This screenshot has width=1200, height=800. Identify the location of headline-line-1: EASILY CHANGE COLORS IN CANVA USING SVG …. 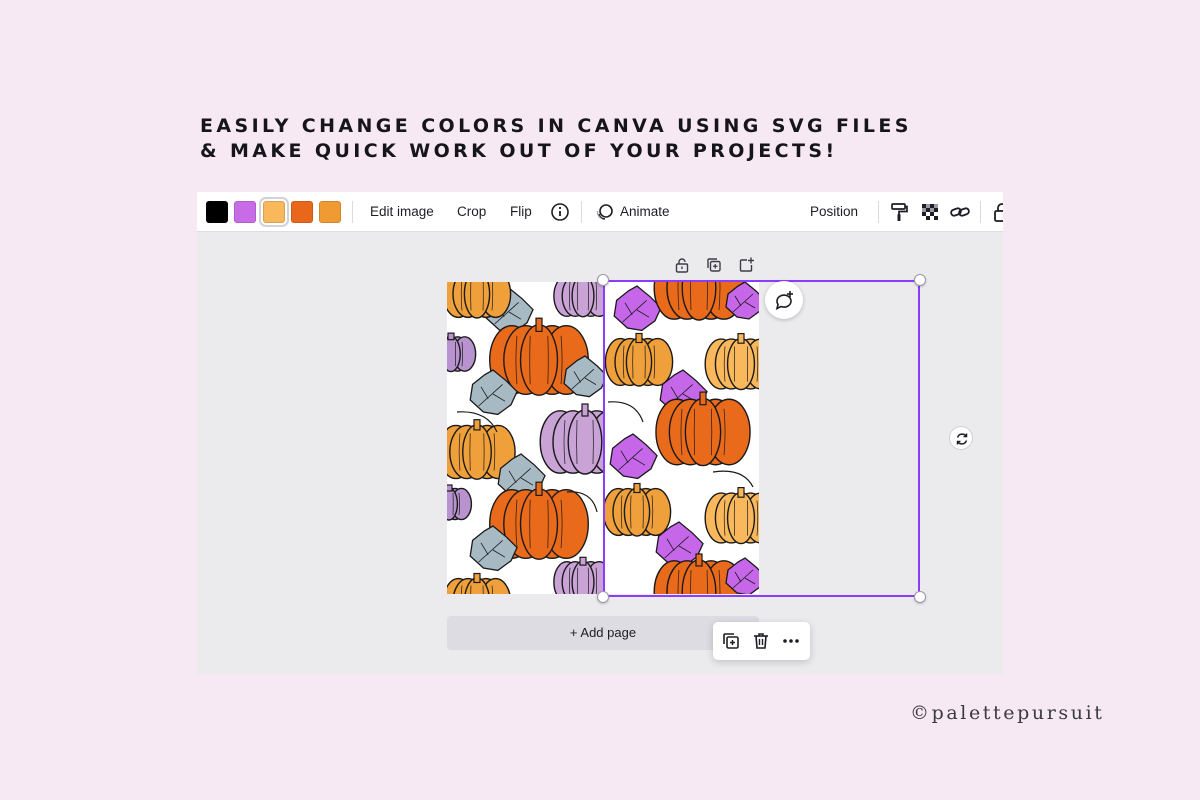
(556, 126).